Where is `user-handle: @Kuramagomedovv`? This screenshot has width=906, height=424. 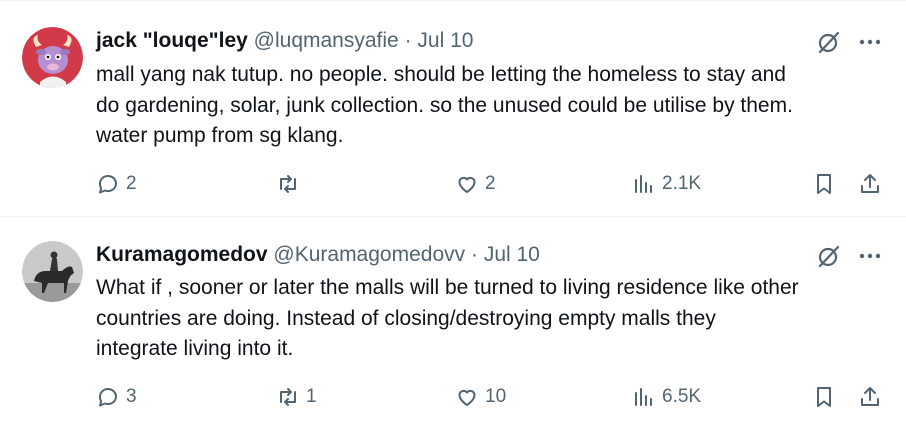
user-handle: @Kuramagomedovv is located at coordinates (369, 254).